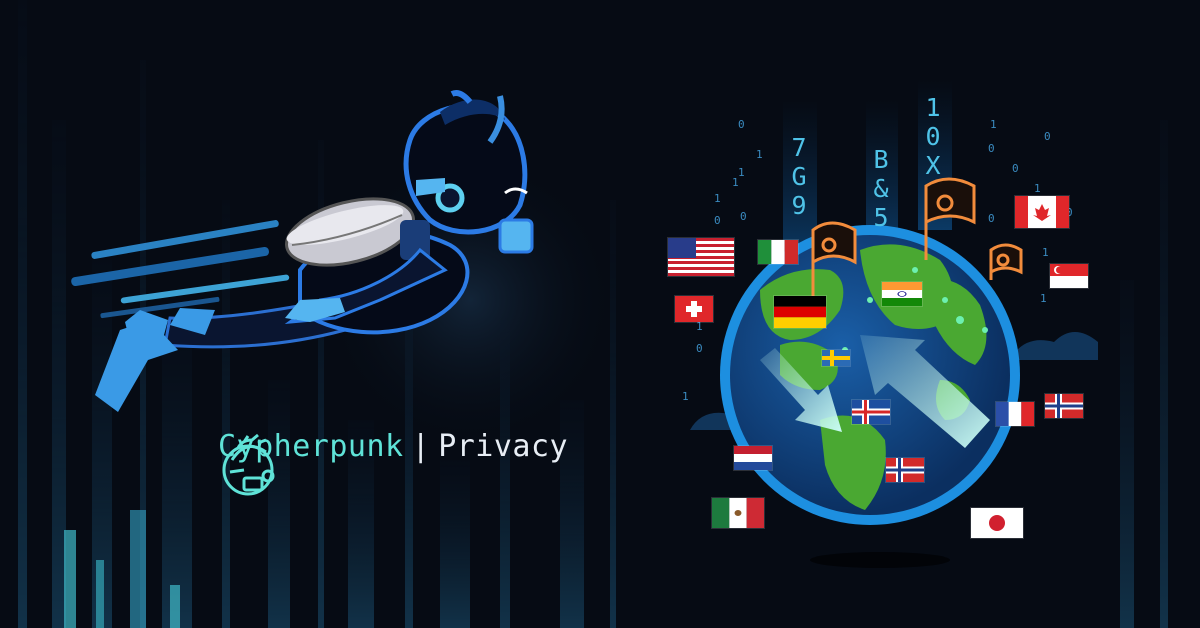 This screenshot has height=628, width=1200. I want to click on italy-flag-icon, so click(778, 252).